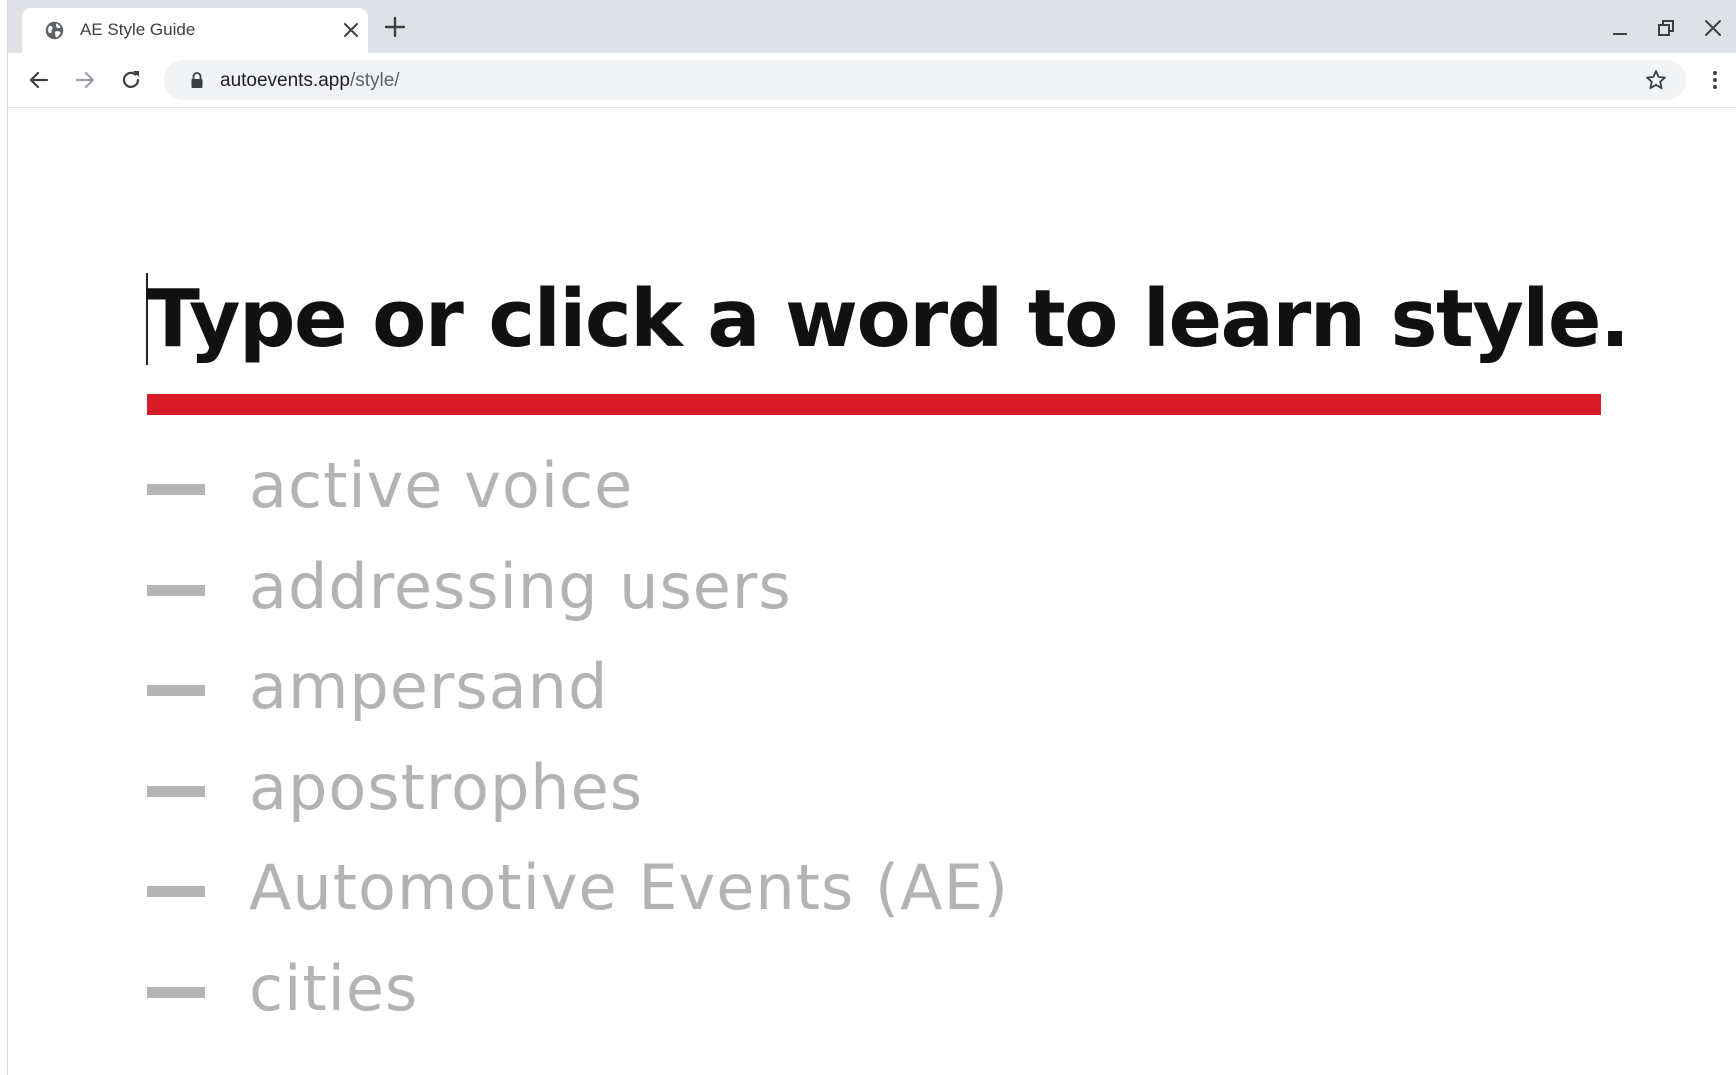 The width and height of the screenshot is (1736, 1075). What do you see at coordinates (351, 30) in the screenshot?
I see `close-tab-icon` at bounding box center [351, 30].